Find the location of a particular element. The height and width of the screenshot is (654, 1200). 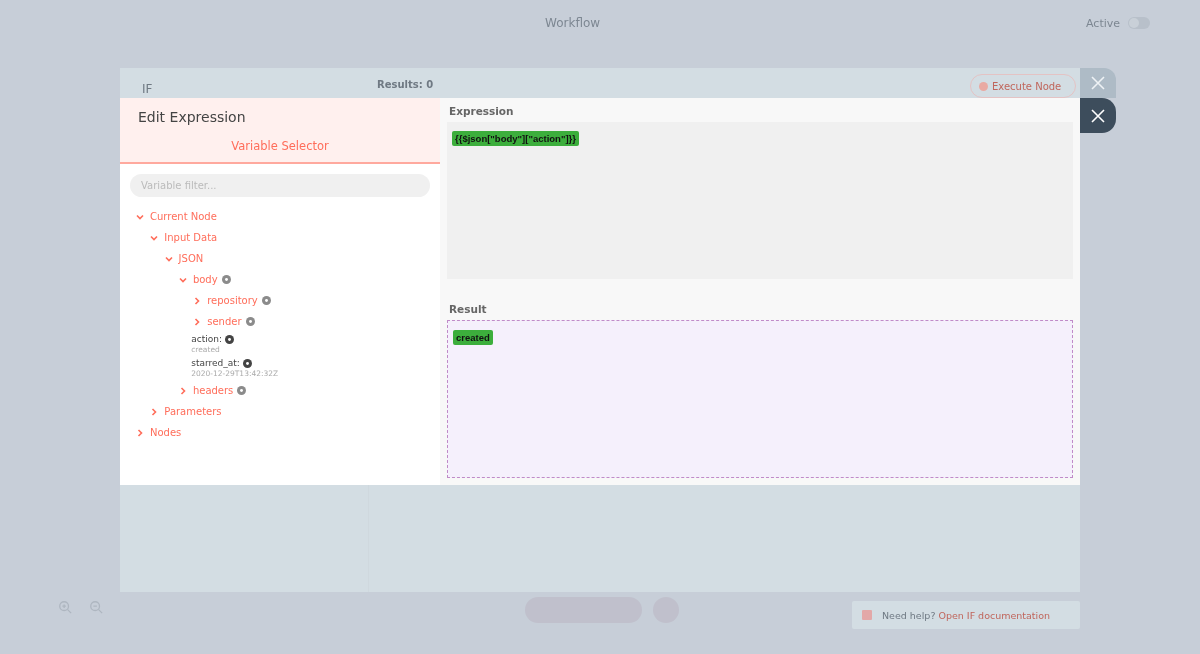

active-label: Active is located at coordinates (1103, 23).